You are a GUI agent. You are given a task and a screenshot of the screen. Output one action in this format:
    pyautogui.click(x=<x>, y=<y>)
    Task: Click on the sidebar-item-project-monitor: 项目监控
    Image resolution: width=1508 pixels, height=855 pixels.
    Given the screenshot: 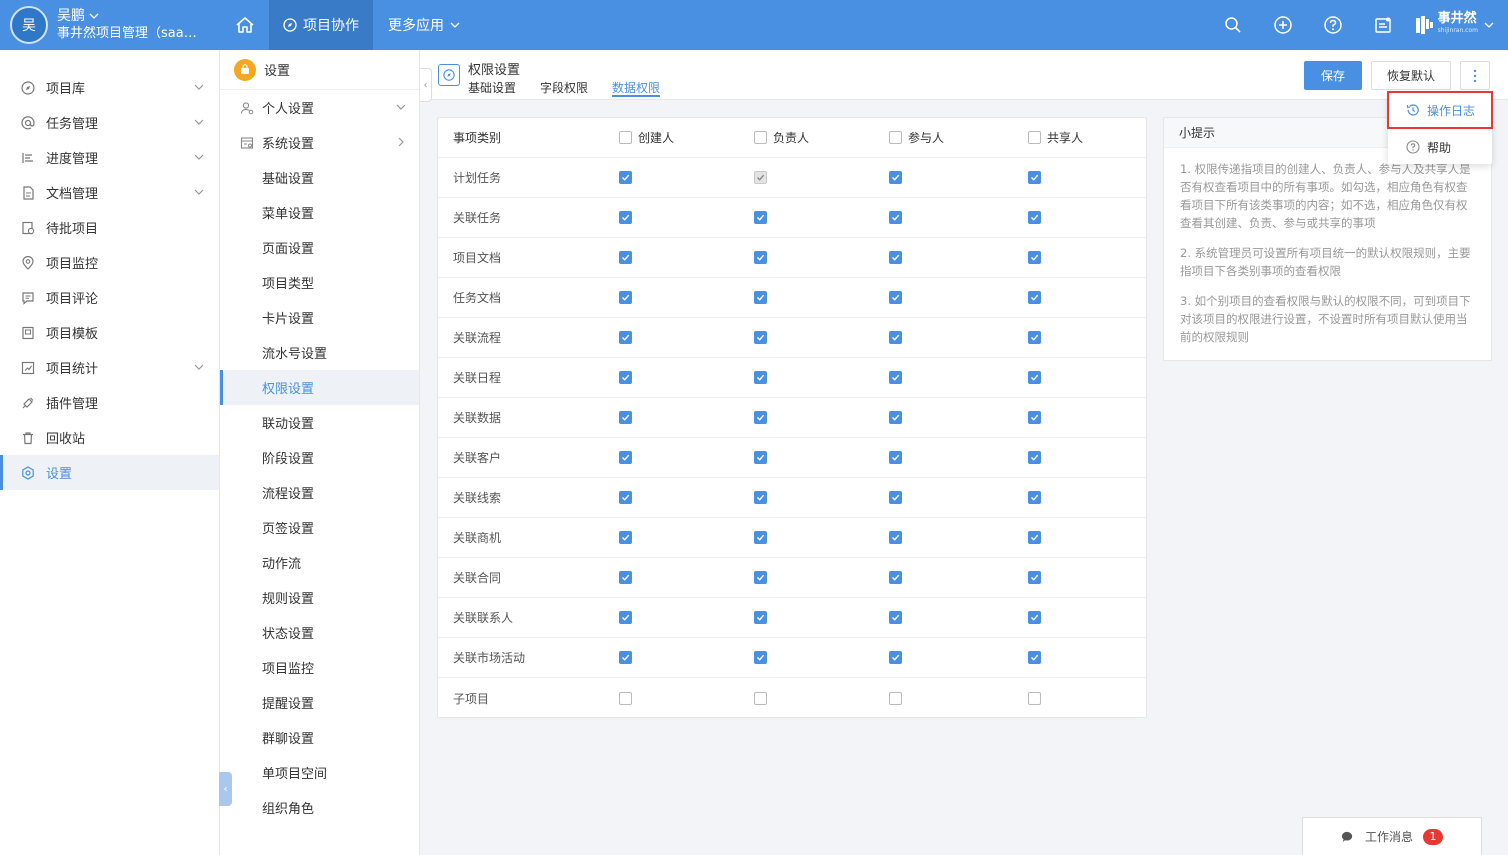 What is the action you would take?
    pyautogui.click(x=109, y=262)
    